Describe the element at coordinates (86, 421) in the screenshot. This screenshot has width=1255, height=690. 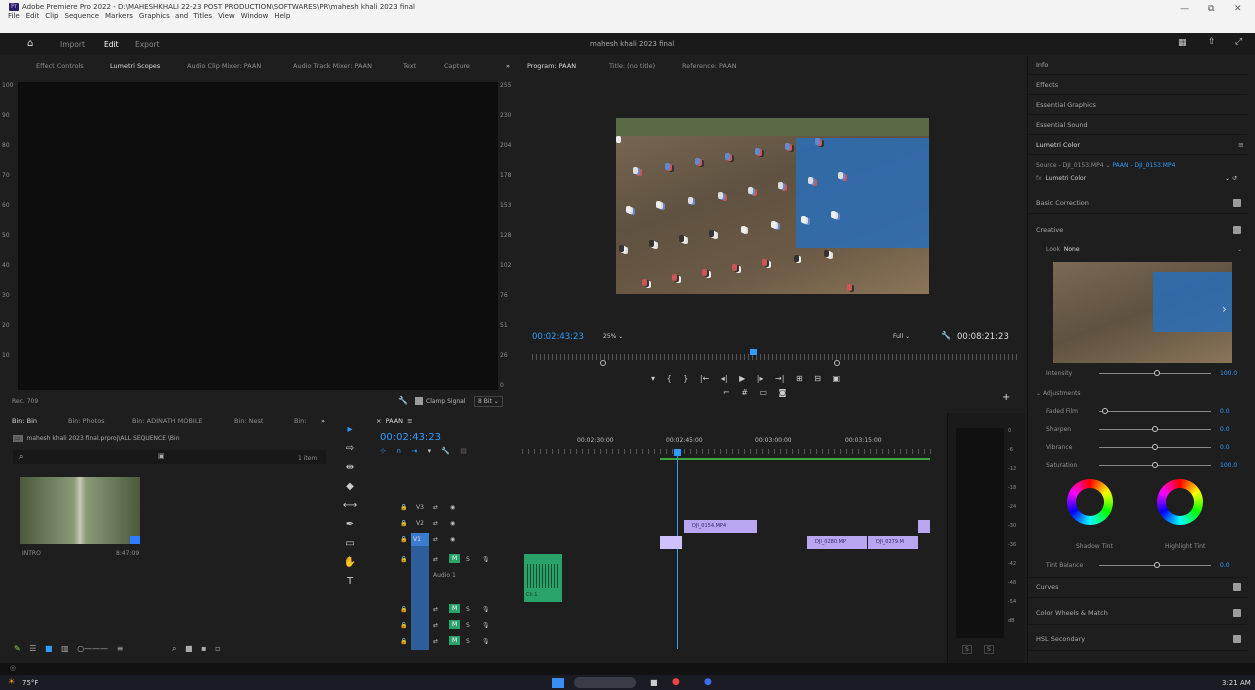
I see `tab-bin-photos: Bin: Photos` at that location.